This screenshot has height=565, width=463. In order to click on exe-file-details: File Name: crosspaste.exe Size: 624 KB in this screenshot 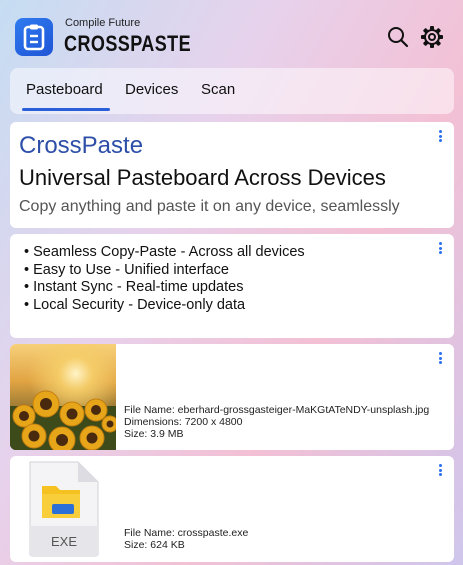, I will do `click(186, 539)`.